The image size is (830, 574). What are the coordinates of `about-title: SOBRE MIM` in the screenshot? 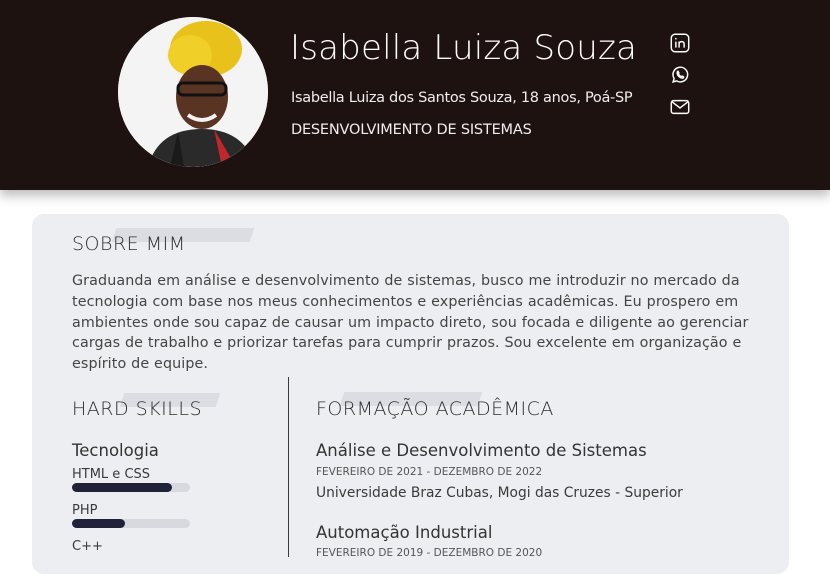 It's located at (129, 244).